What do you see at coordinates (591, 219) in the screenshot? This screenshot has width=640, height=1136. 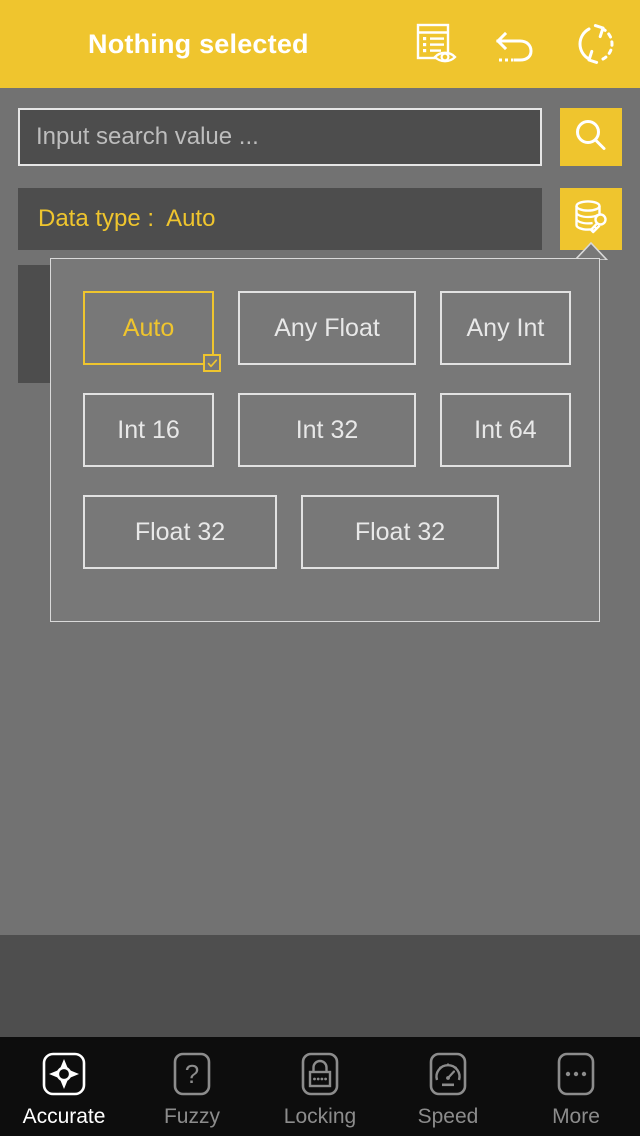 I see `database-key-icon` at bounding box center [591, 219].